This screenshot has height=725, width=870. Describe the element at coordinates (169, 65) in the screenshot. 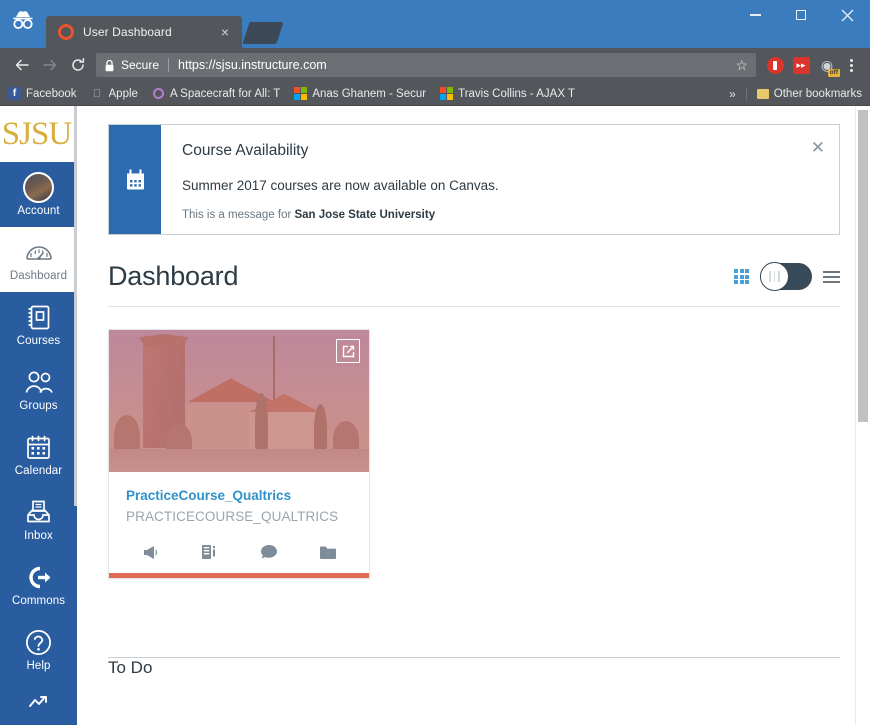

I see `omnibox-divider` at that location.